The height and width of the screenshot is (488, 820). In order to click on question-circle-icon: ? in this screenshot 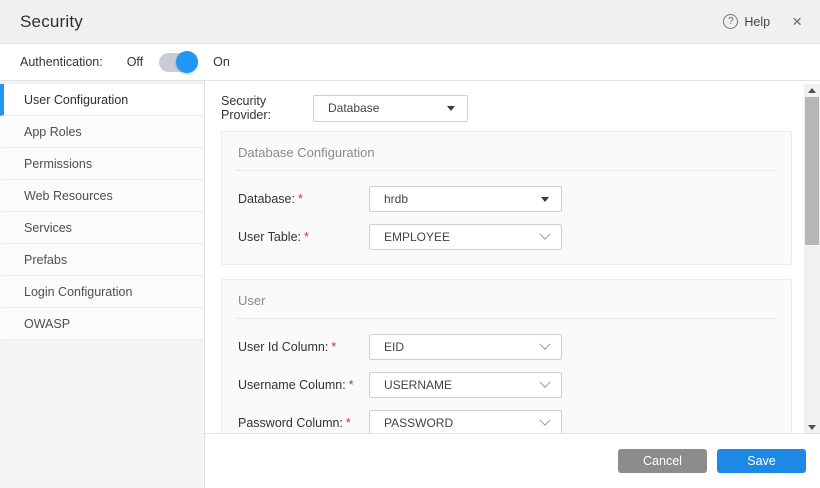, I will do `click(731, 21)`.